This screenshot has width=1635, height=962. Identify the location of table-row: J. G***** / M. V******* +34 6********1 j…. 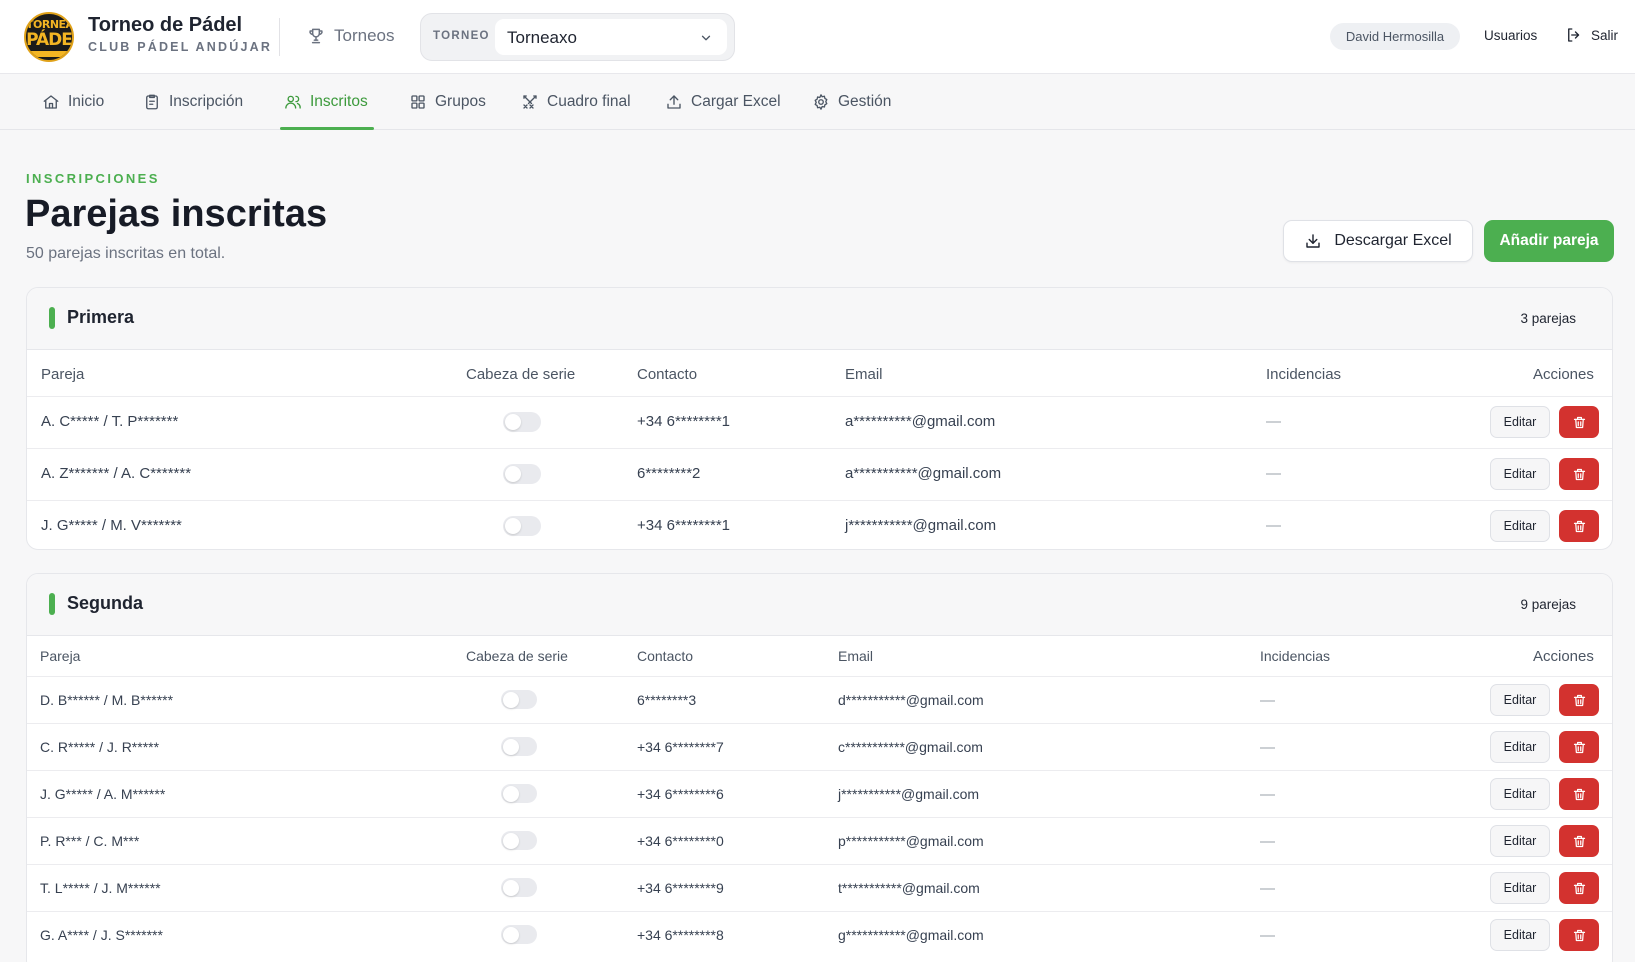
(819, 524).